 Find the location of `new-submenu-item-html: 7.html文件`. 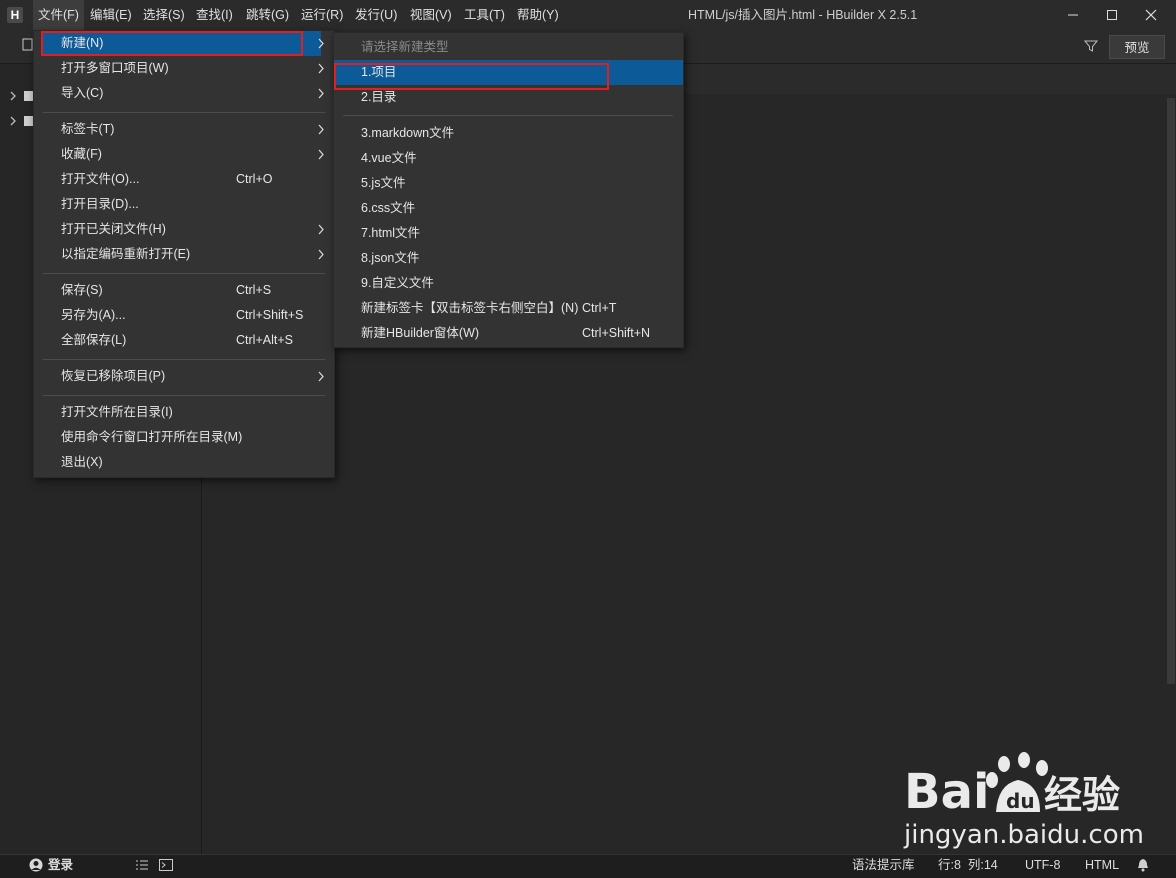

new-submenu-item-html: 7.html文件 is located at coordinates (390, 233).